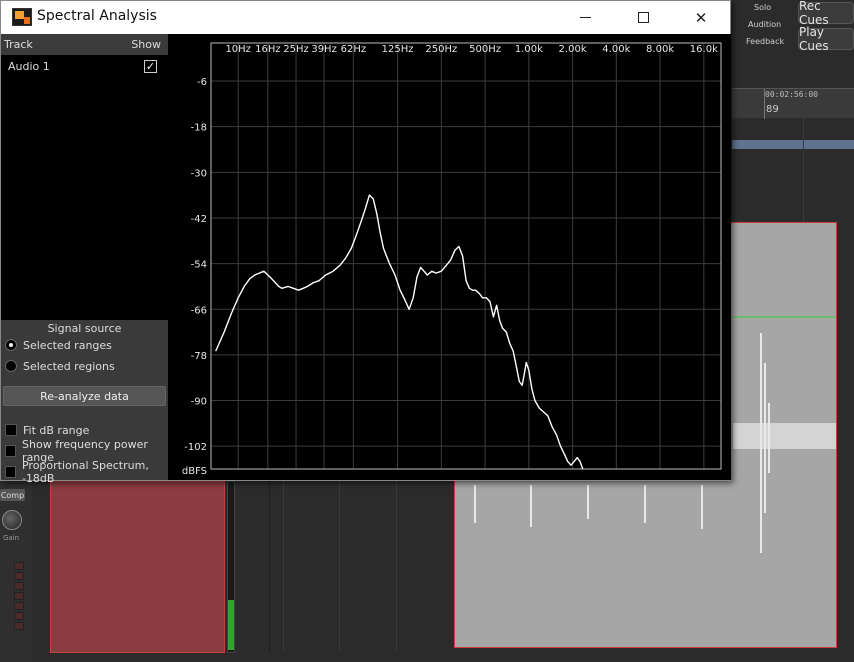  I want to click on signal-source-label: Signal source, so click(84, 328).